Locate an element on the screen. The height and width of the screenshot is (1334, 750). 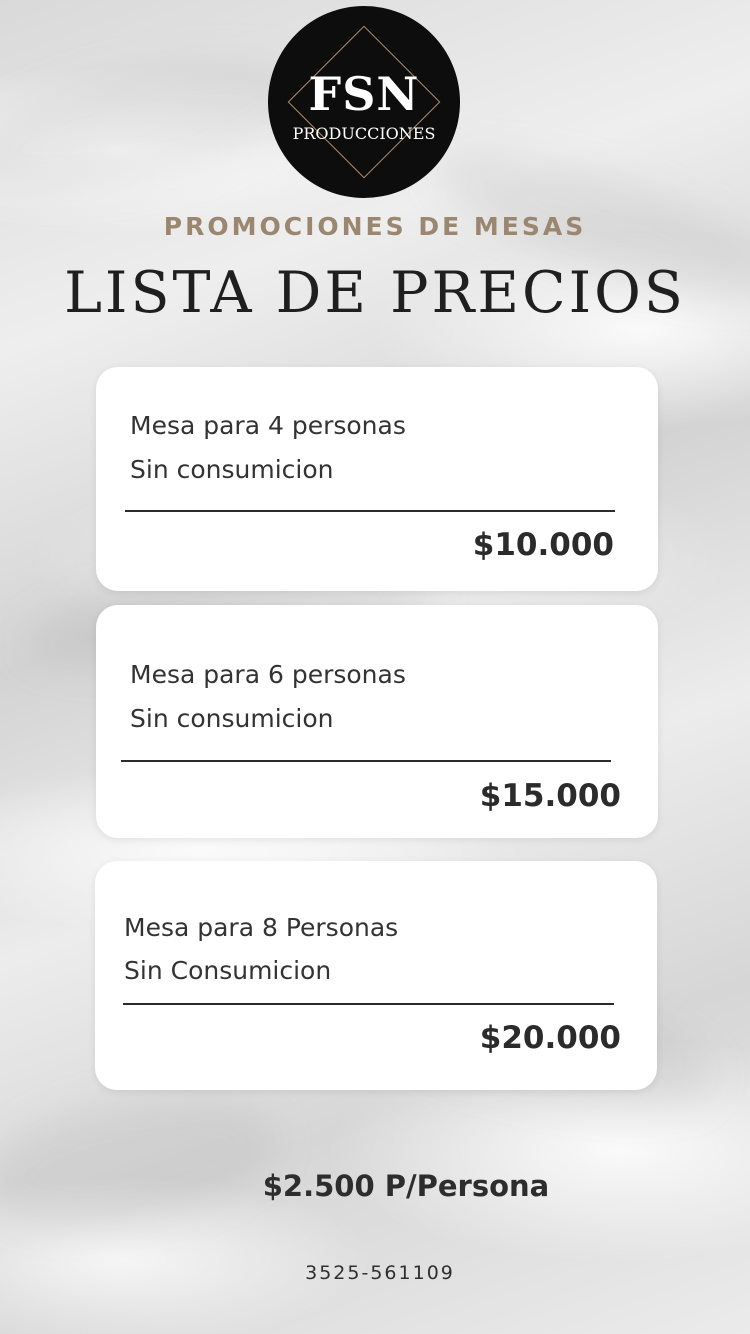
logo-main-text: FSN is located at coordinates (364, 94).